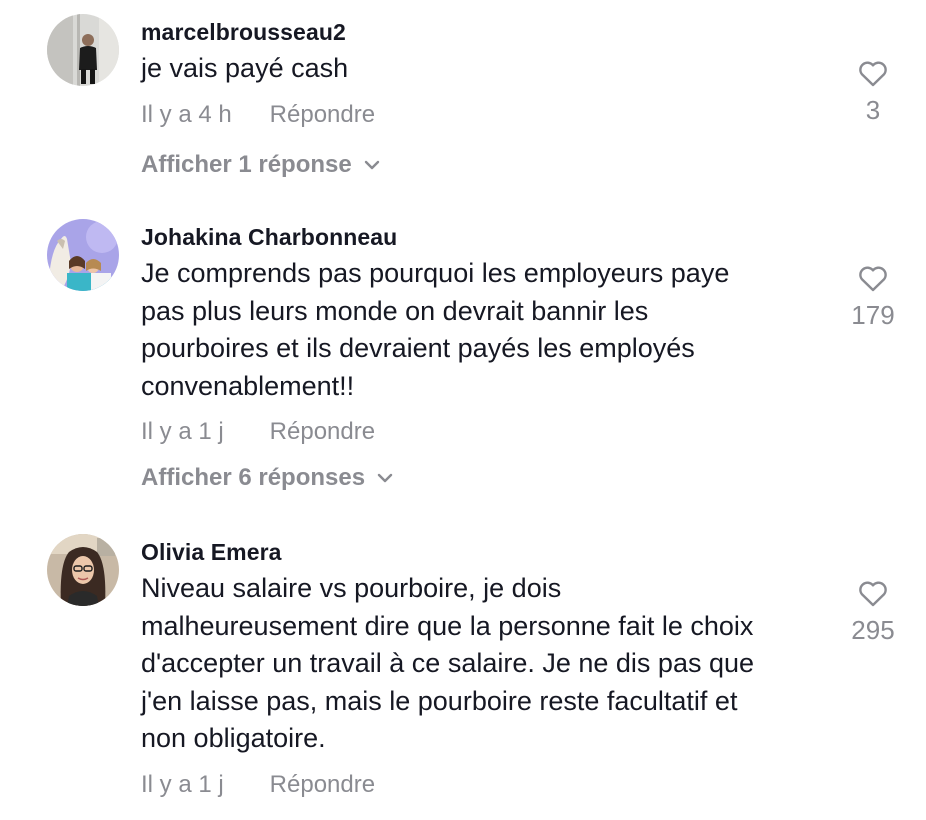 This screenshot has width=926, height=820. Describe the element at coordinates (246, 164) in the screenshot. I see `view-replies-label: Afficher 1 réponse` at that location.